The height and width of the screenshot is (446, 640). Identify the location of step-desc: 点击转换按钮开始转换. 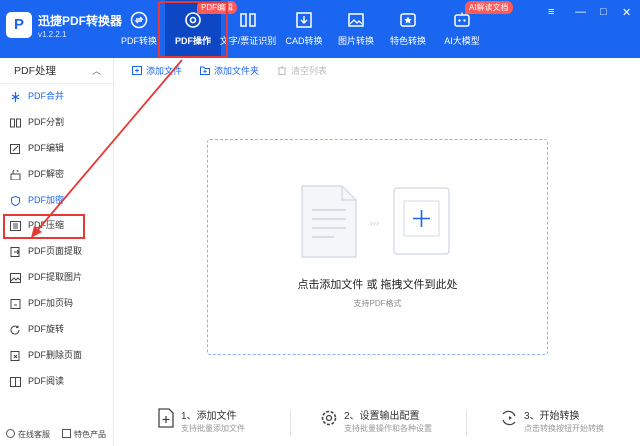
(564, 428).